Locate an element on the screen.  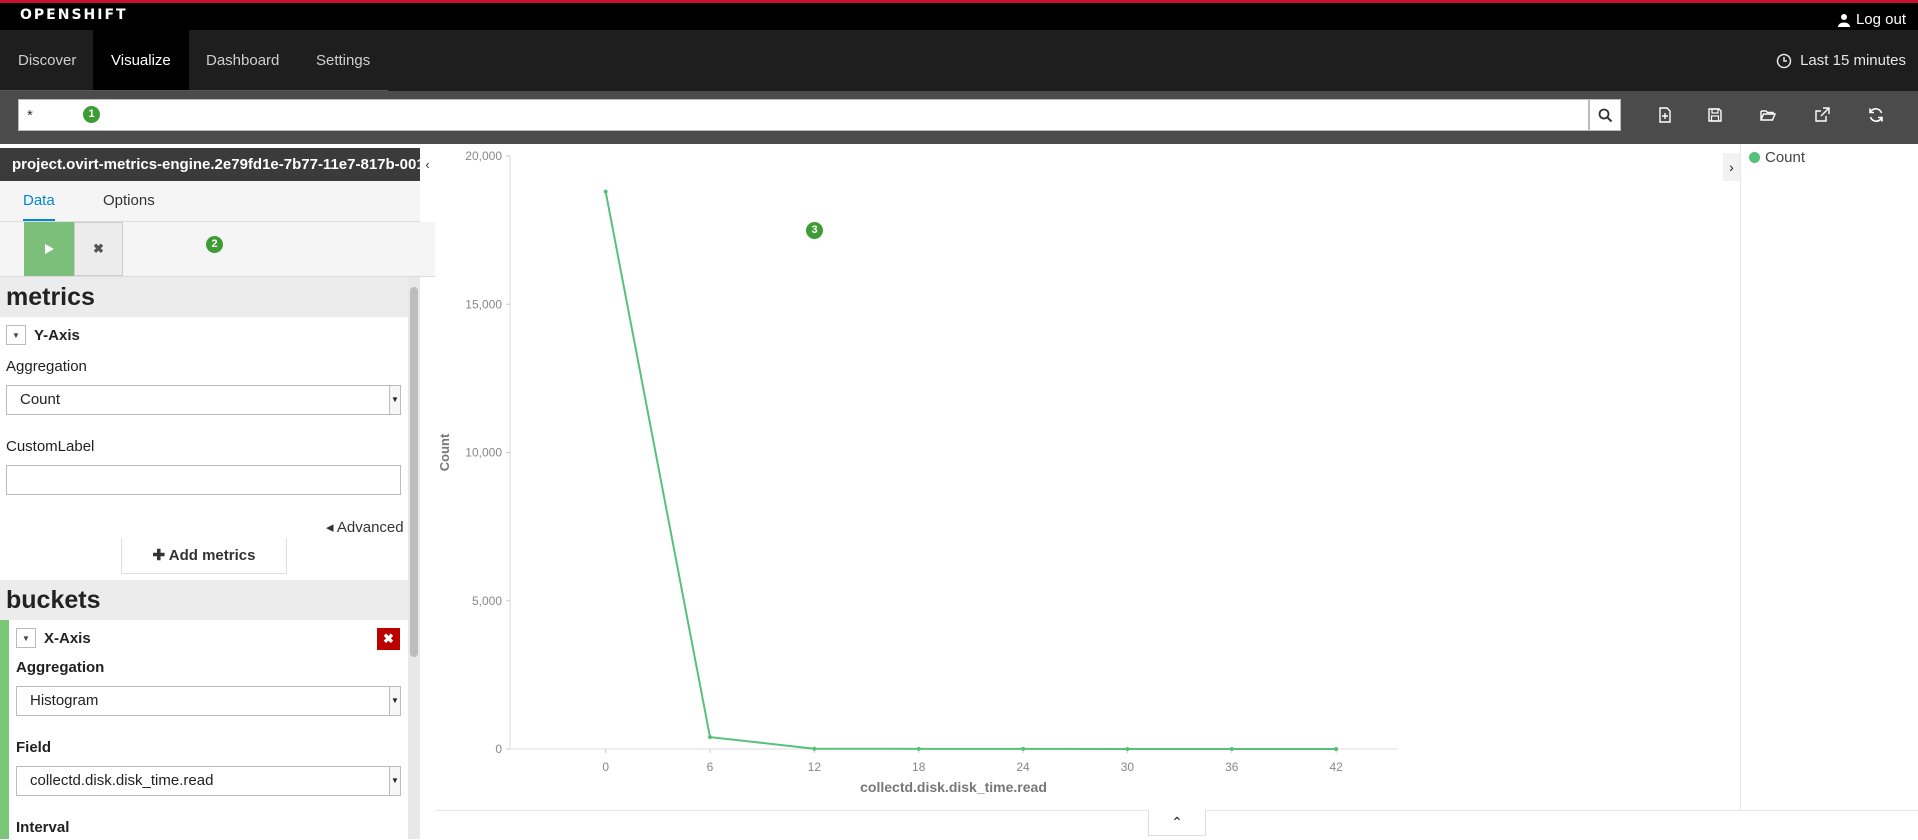
add-metrics-button: ✚ Add metrics is located at coordinates (204, 556).